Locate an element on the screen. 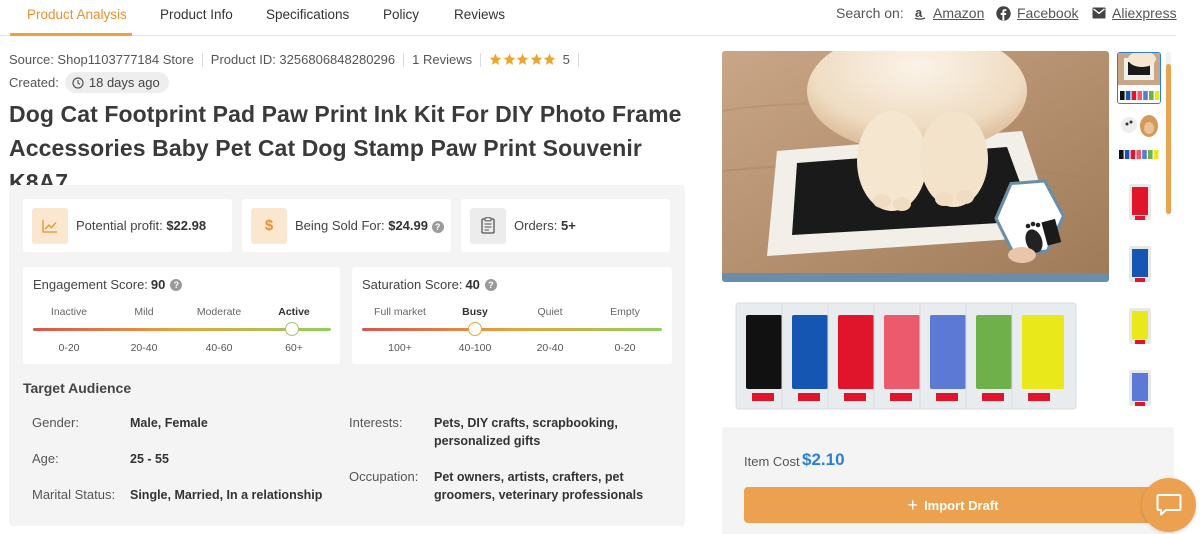 The height and width of the screenshot is (534, 1200). engagement-level: Moderate is located at coordinates (219, 312).